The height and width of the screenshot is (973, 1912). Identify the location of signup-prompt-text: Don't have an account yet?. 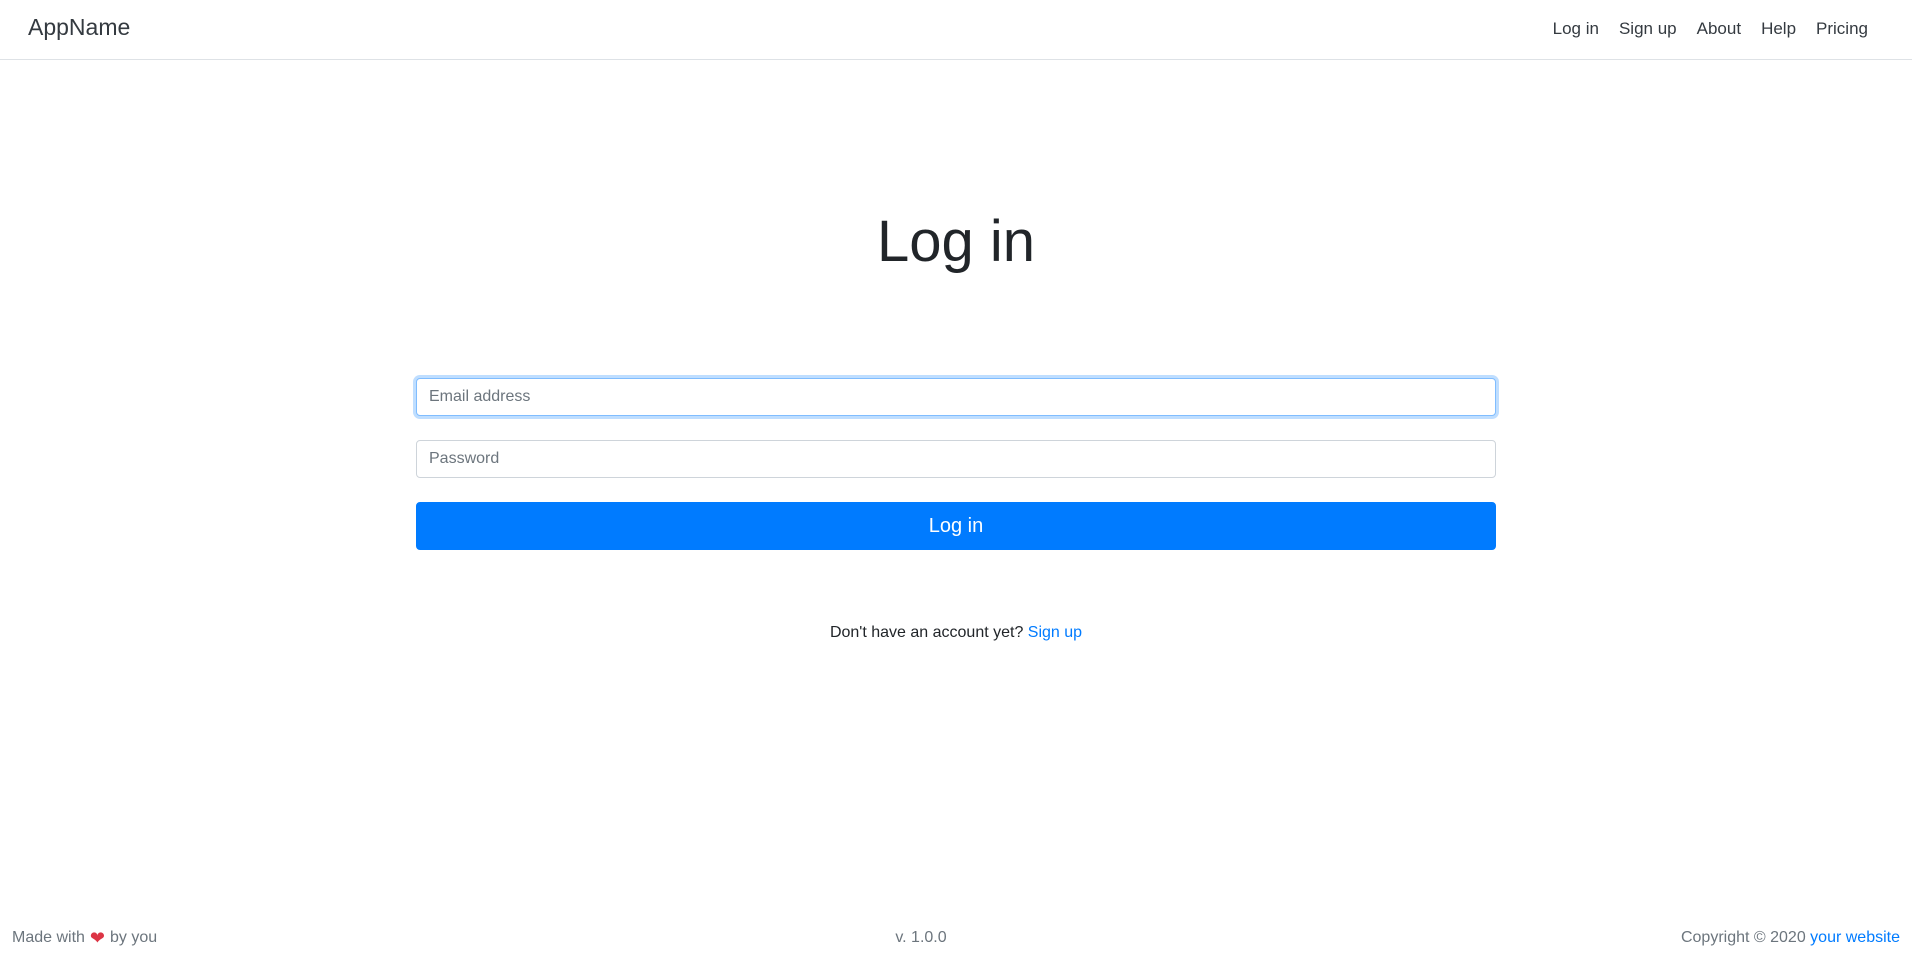
(926, 632).